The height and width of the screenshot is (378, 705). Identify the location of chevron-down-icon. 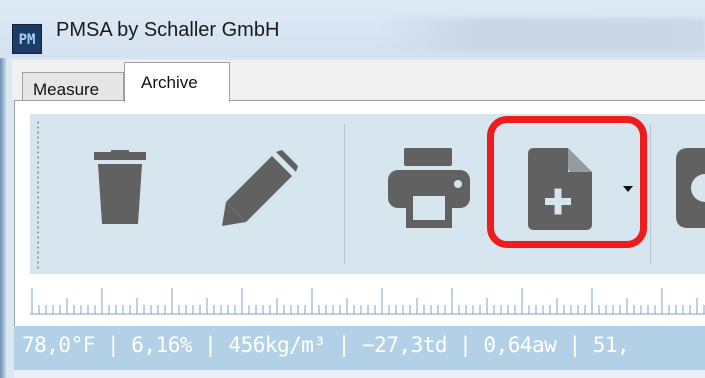
(628, 189).